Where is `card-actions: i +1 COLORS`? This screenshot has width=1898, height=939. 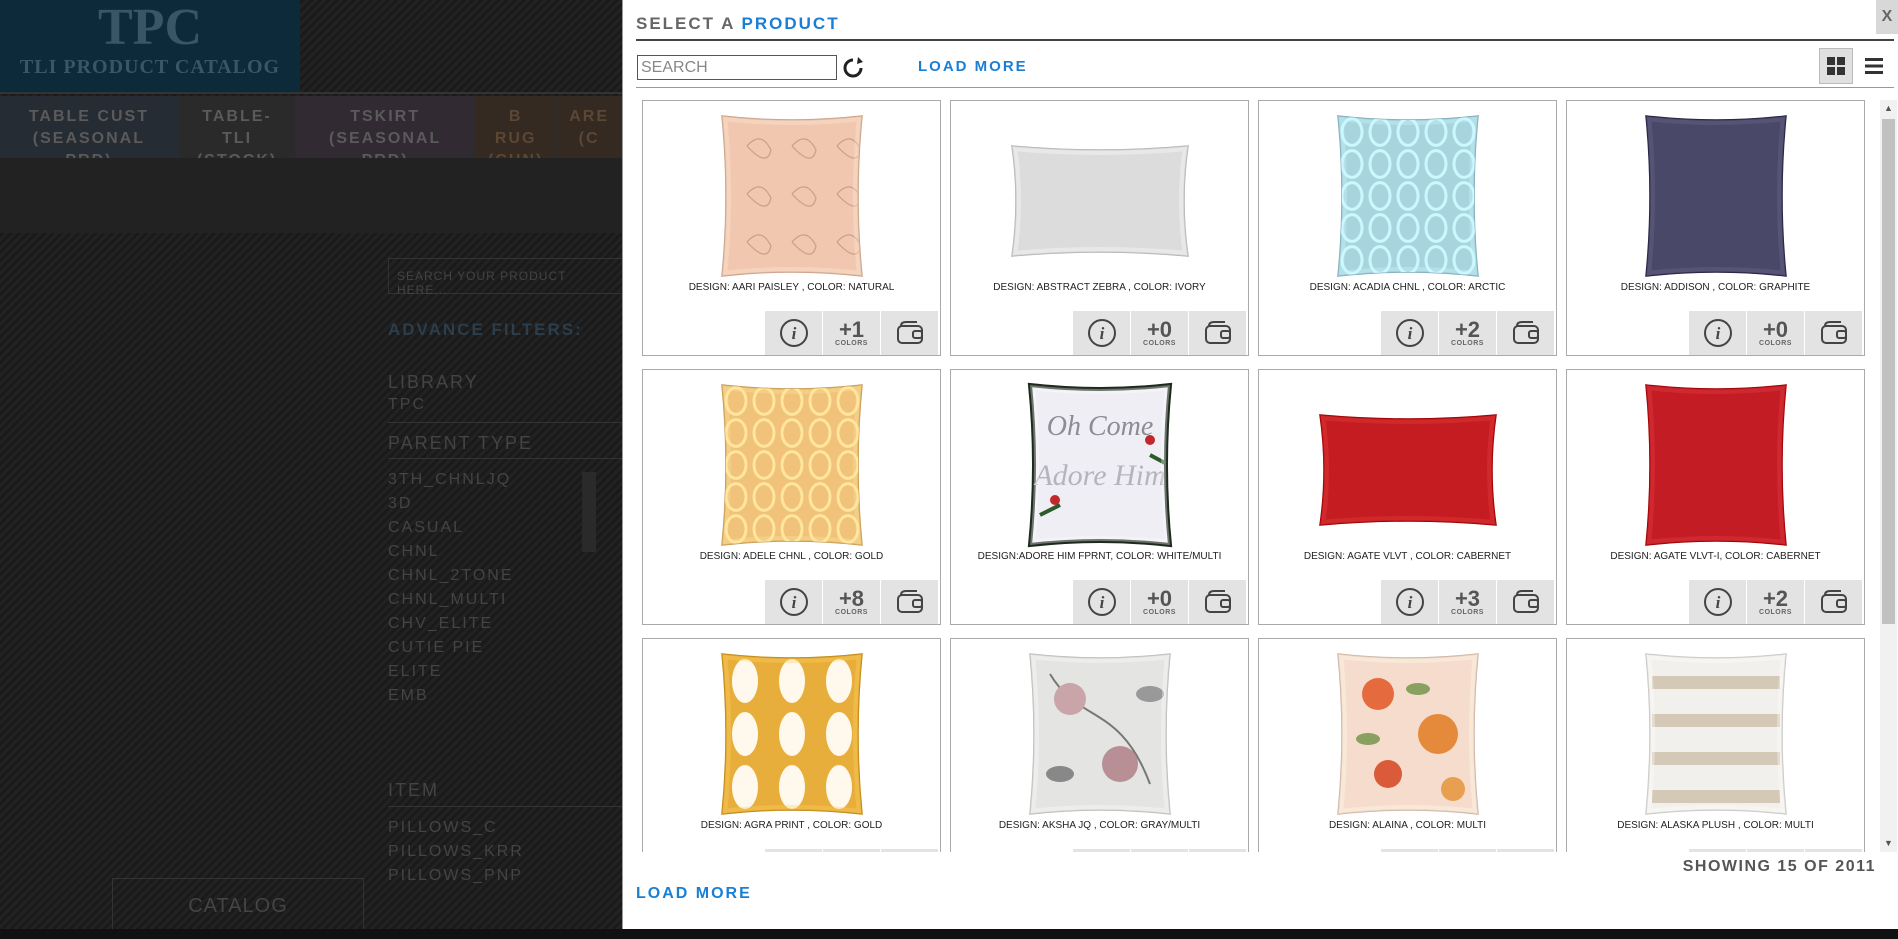
card-actions: i +1 COLORS is located at coordinates (852, 333).